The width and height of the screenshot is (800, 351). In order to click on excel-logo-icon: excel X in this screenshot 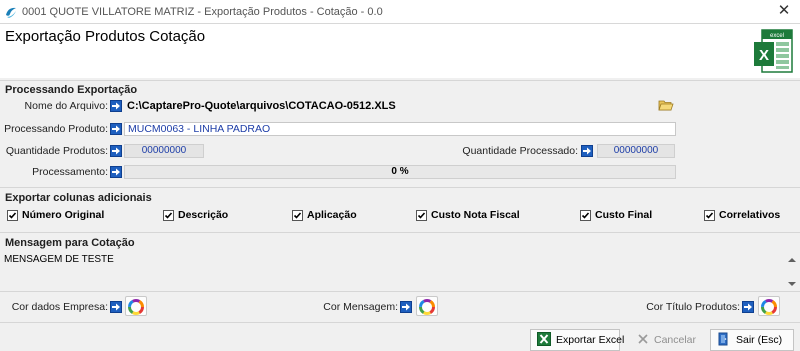, I will do `click(773, 51)`.